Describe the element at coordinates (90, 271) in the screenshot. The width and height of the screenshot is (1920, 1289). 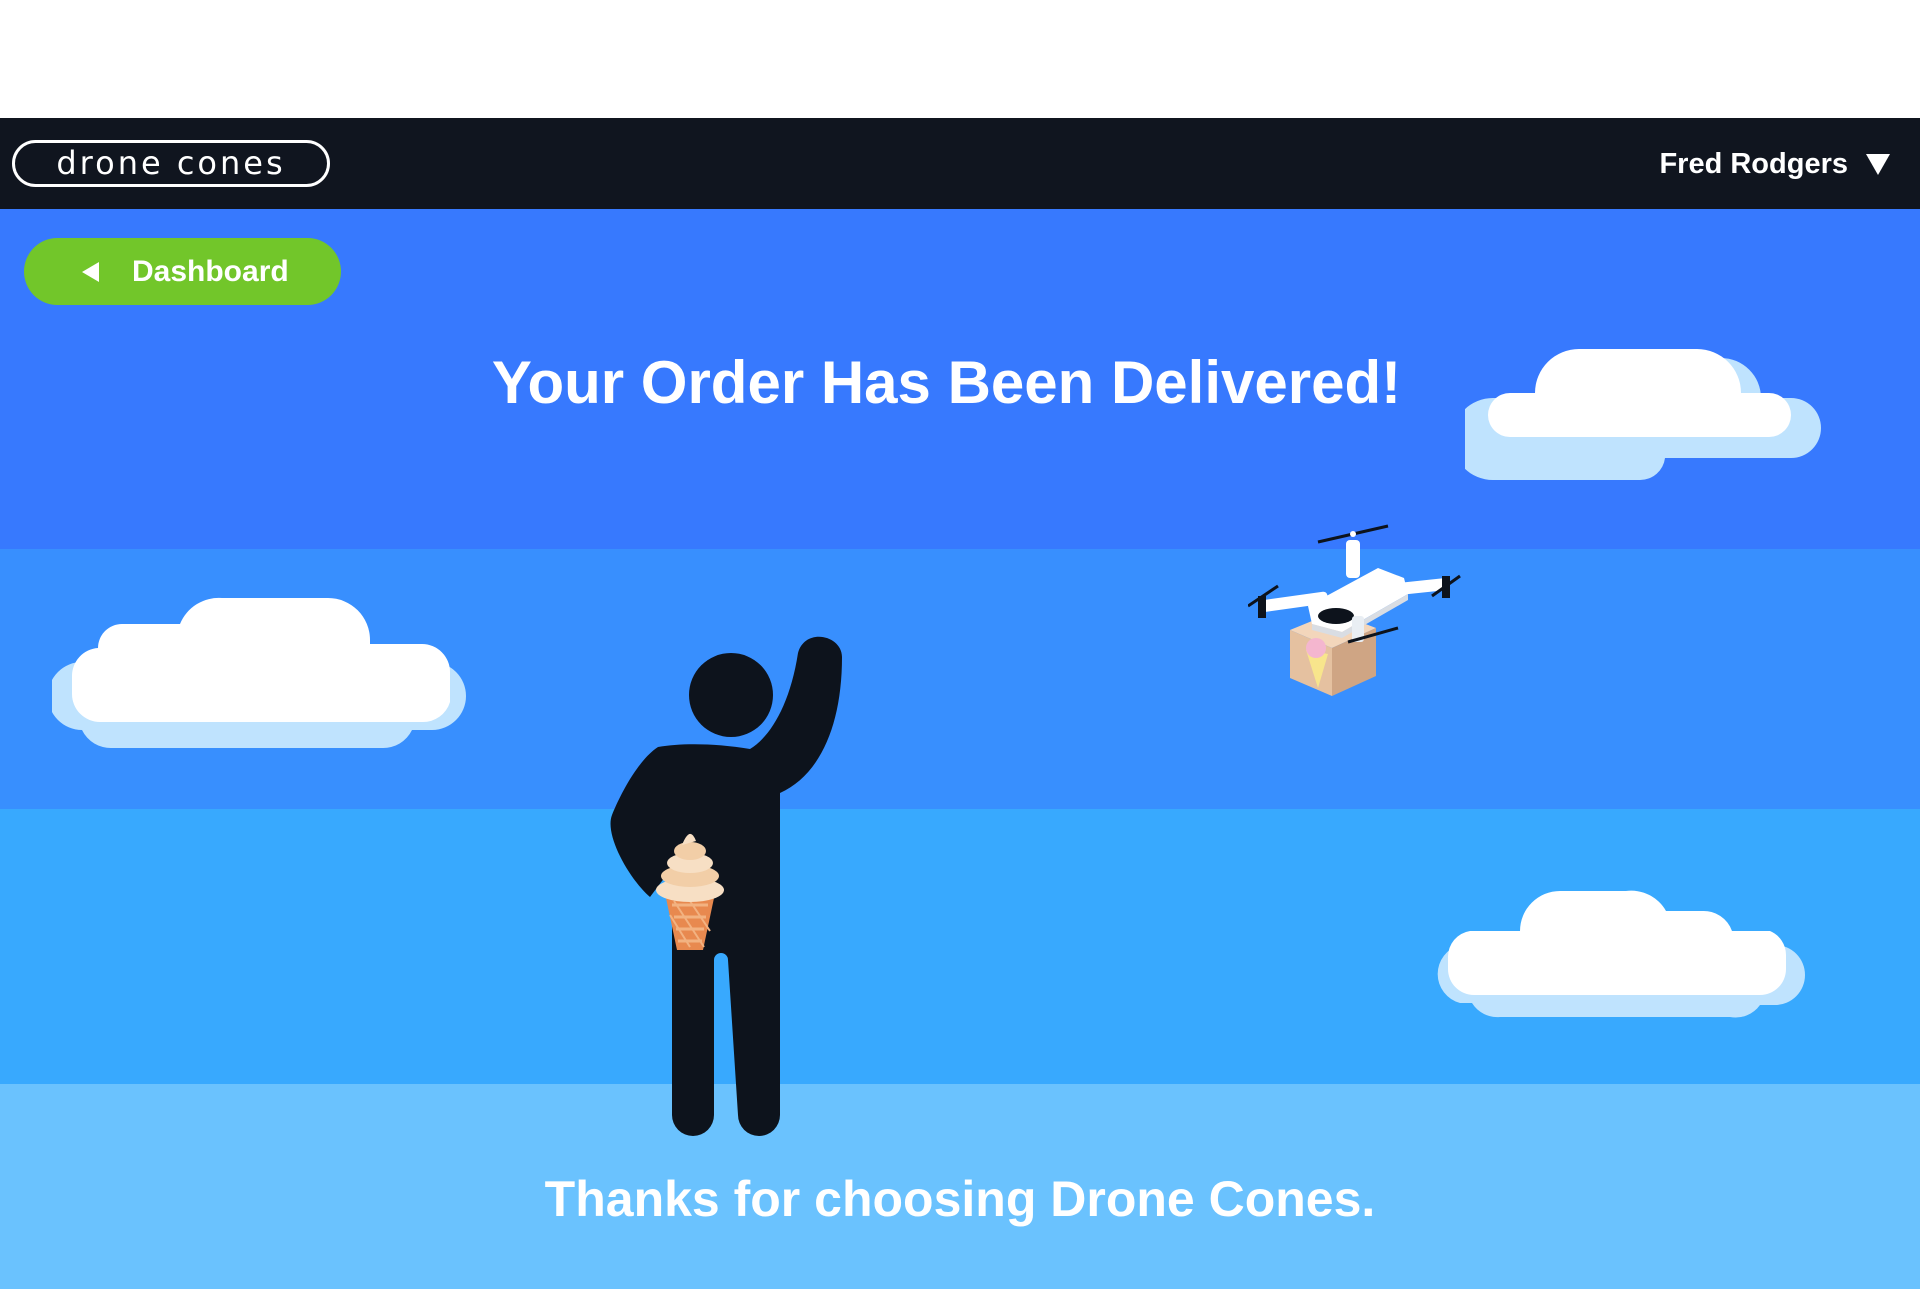
I see `triangle-left-icon` at that location.